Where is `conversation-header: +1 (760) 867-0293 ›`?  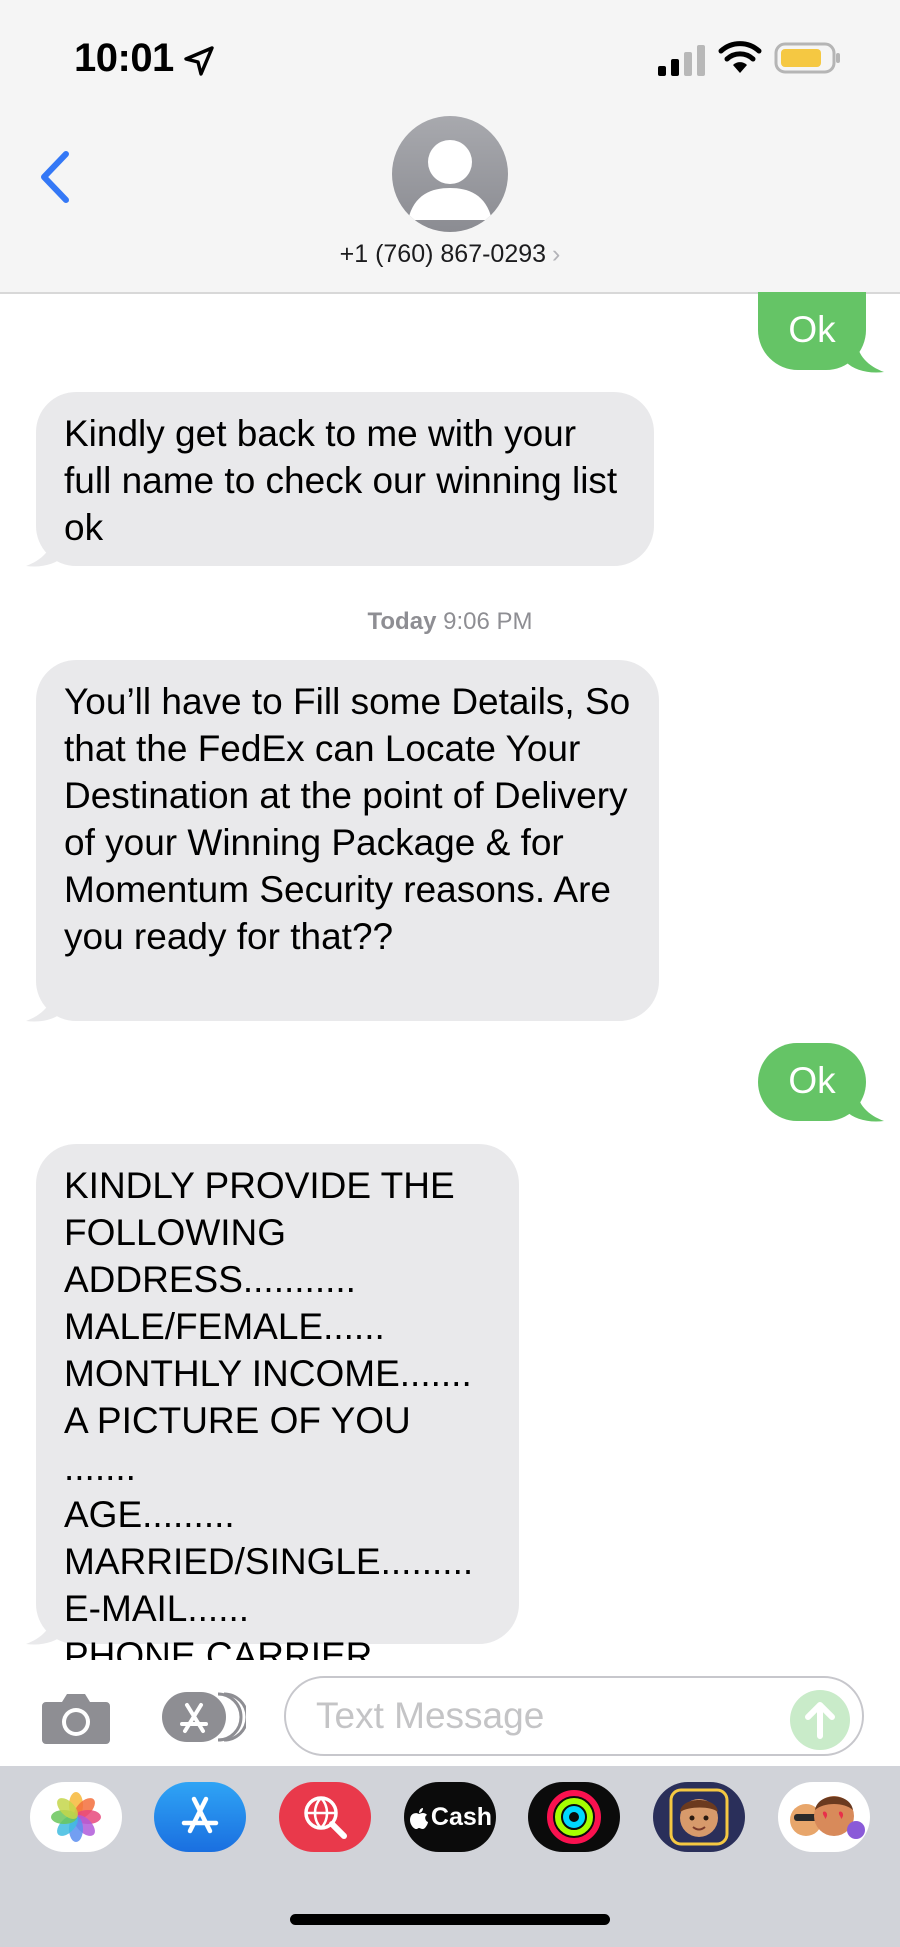
conversation-header: +1 (760) 867-0293 › is located at coordinates (450, 202).